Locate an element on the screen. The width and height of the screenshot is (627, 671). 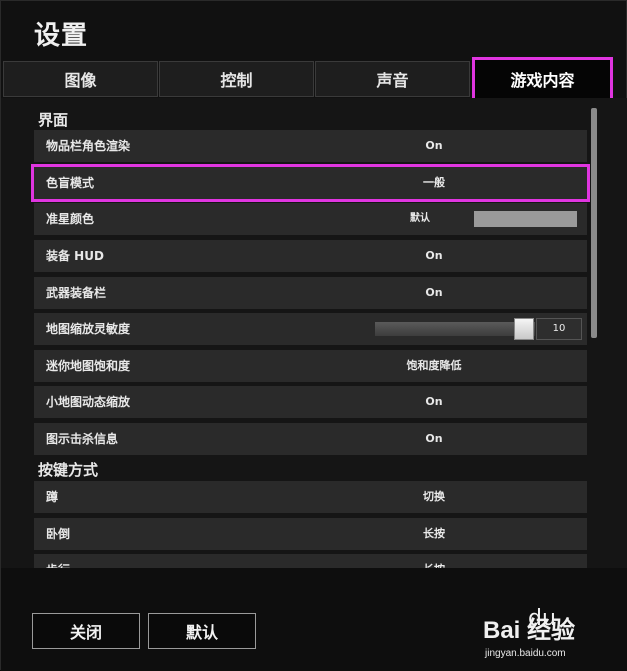
slider-thumb is located at coordinates (524, 329).